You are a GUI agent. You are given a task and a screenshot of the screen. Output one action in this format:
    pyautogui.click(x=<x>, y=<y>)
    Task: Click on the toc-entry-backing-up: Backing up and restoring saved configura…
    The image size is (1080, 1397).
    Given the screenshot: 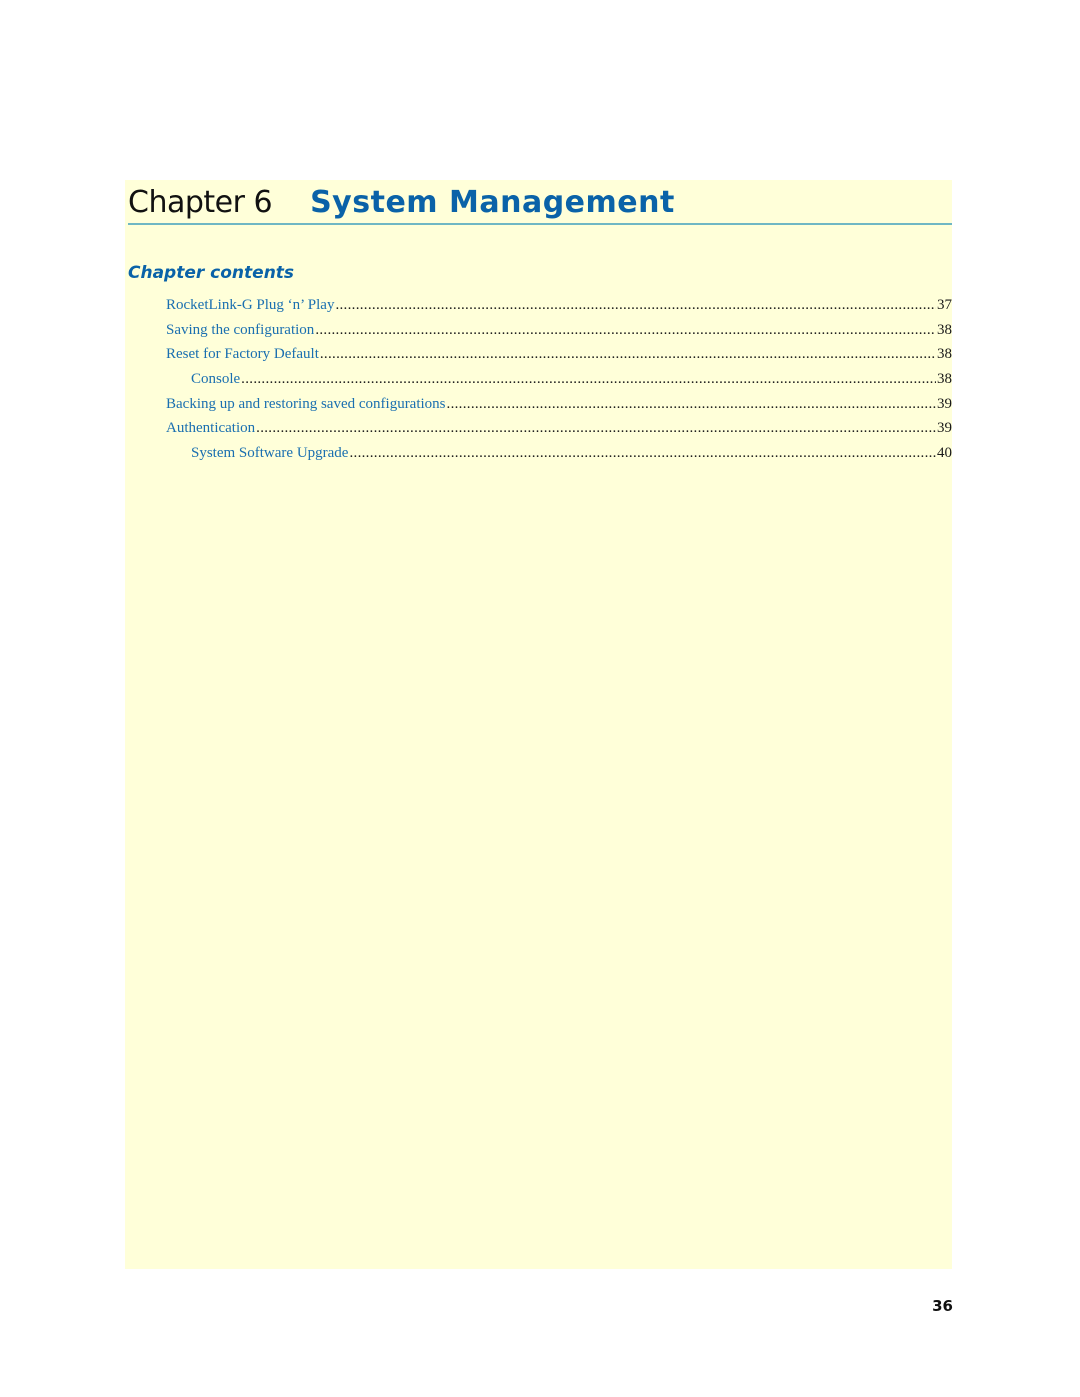 What is the action you would take?
    pyautogui.click(x=559, y=404)
    